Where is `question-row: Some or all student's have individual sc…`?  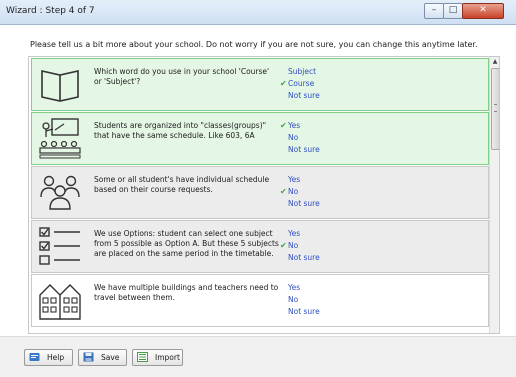 question-row: Some or all student's have individual sc… is located at coordinates (260, 192).